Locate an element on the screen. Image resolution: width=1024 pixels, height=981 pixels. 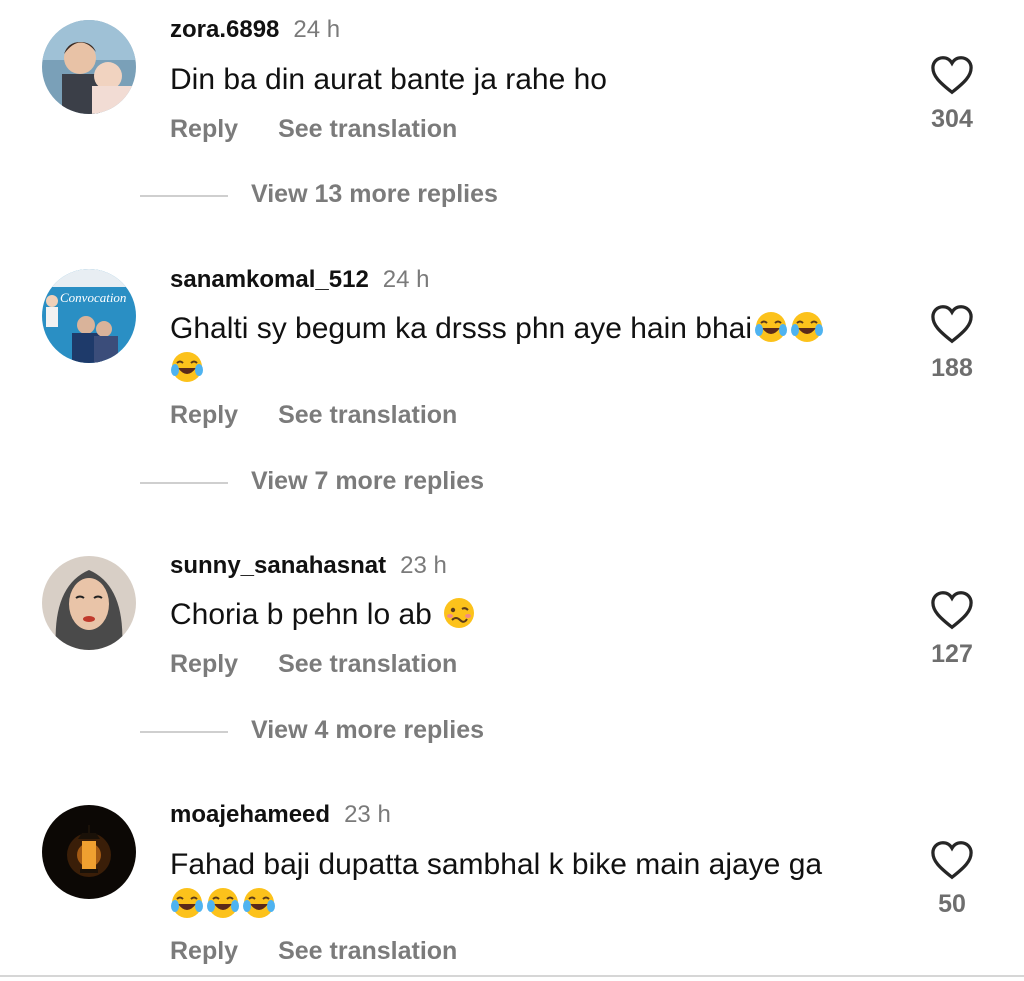
view-more-replies-label: View 7 more replies is located at coordinates (367, 481).